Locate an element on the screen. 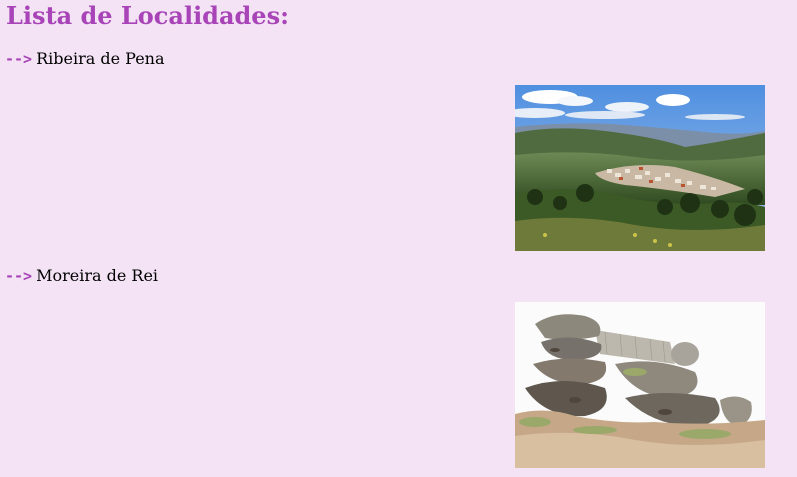 The width and height of the screenshot is (797, 477). locality-name: Moreira de Rei is located at coordinates (97, 275).